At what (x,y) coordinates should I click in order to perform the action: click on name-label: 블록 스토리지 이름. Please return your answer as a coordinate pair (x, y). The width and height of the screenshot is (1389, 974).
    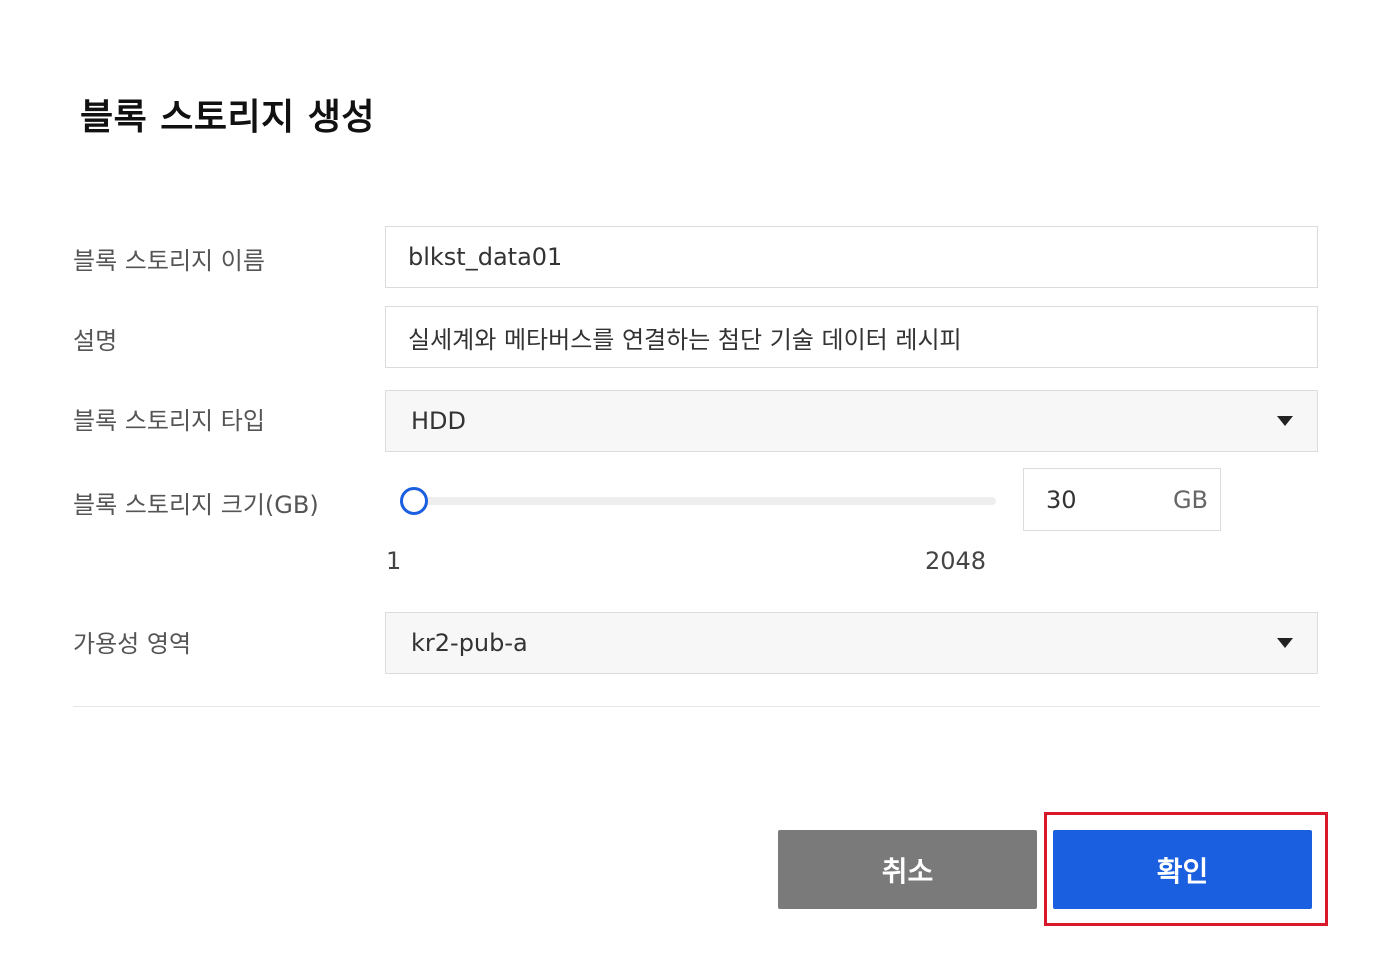
    Looking at the image, I should click on (169, 261).